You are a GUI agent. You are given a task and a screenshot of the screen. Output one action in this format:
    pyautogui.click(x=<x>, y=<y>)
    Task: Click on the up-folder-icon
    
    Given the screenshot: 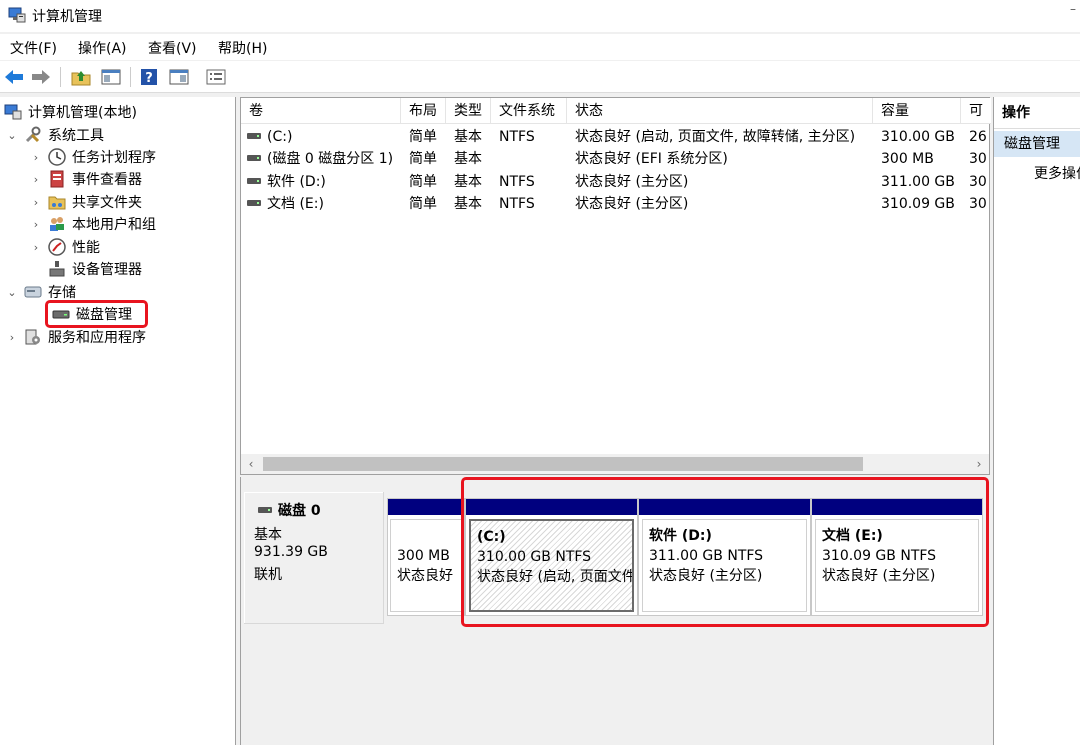 What is the action you would take?
    pyautogui.click(x=81, y=77)
    